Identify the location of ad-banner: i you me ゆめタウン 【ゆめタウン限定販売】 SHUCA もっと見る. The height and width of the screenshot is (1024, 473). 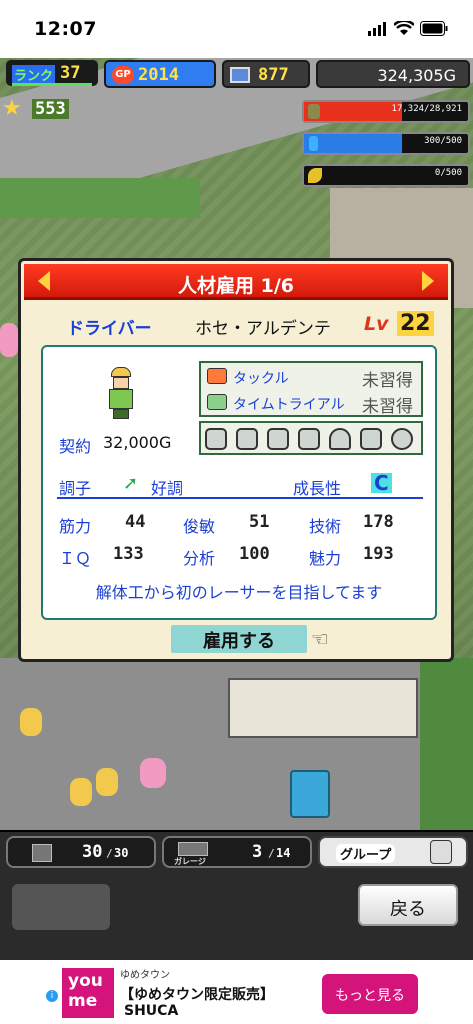
(236, 992).